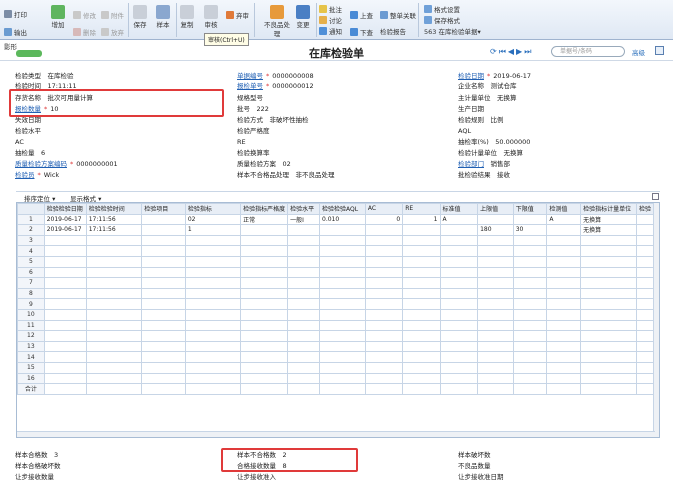 The image size is (673, 485). I want to click on check-type-value: 在库检验, so click(61, 76).